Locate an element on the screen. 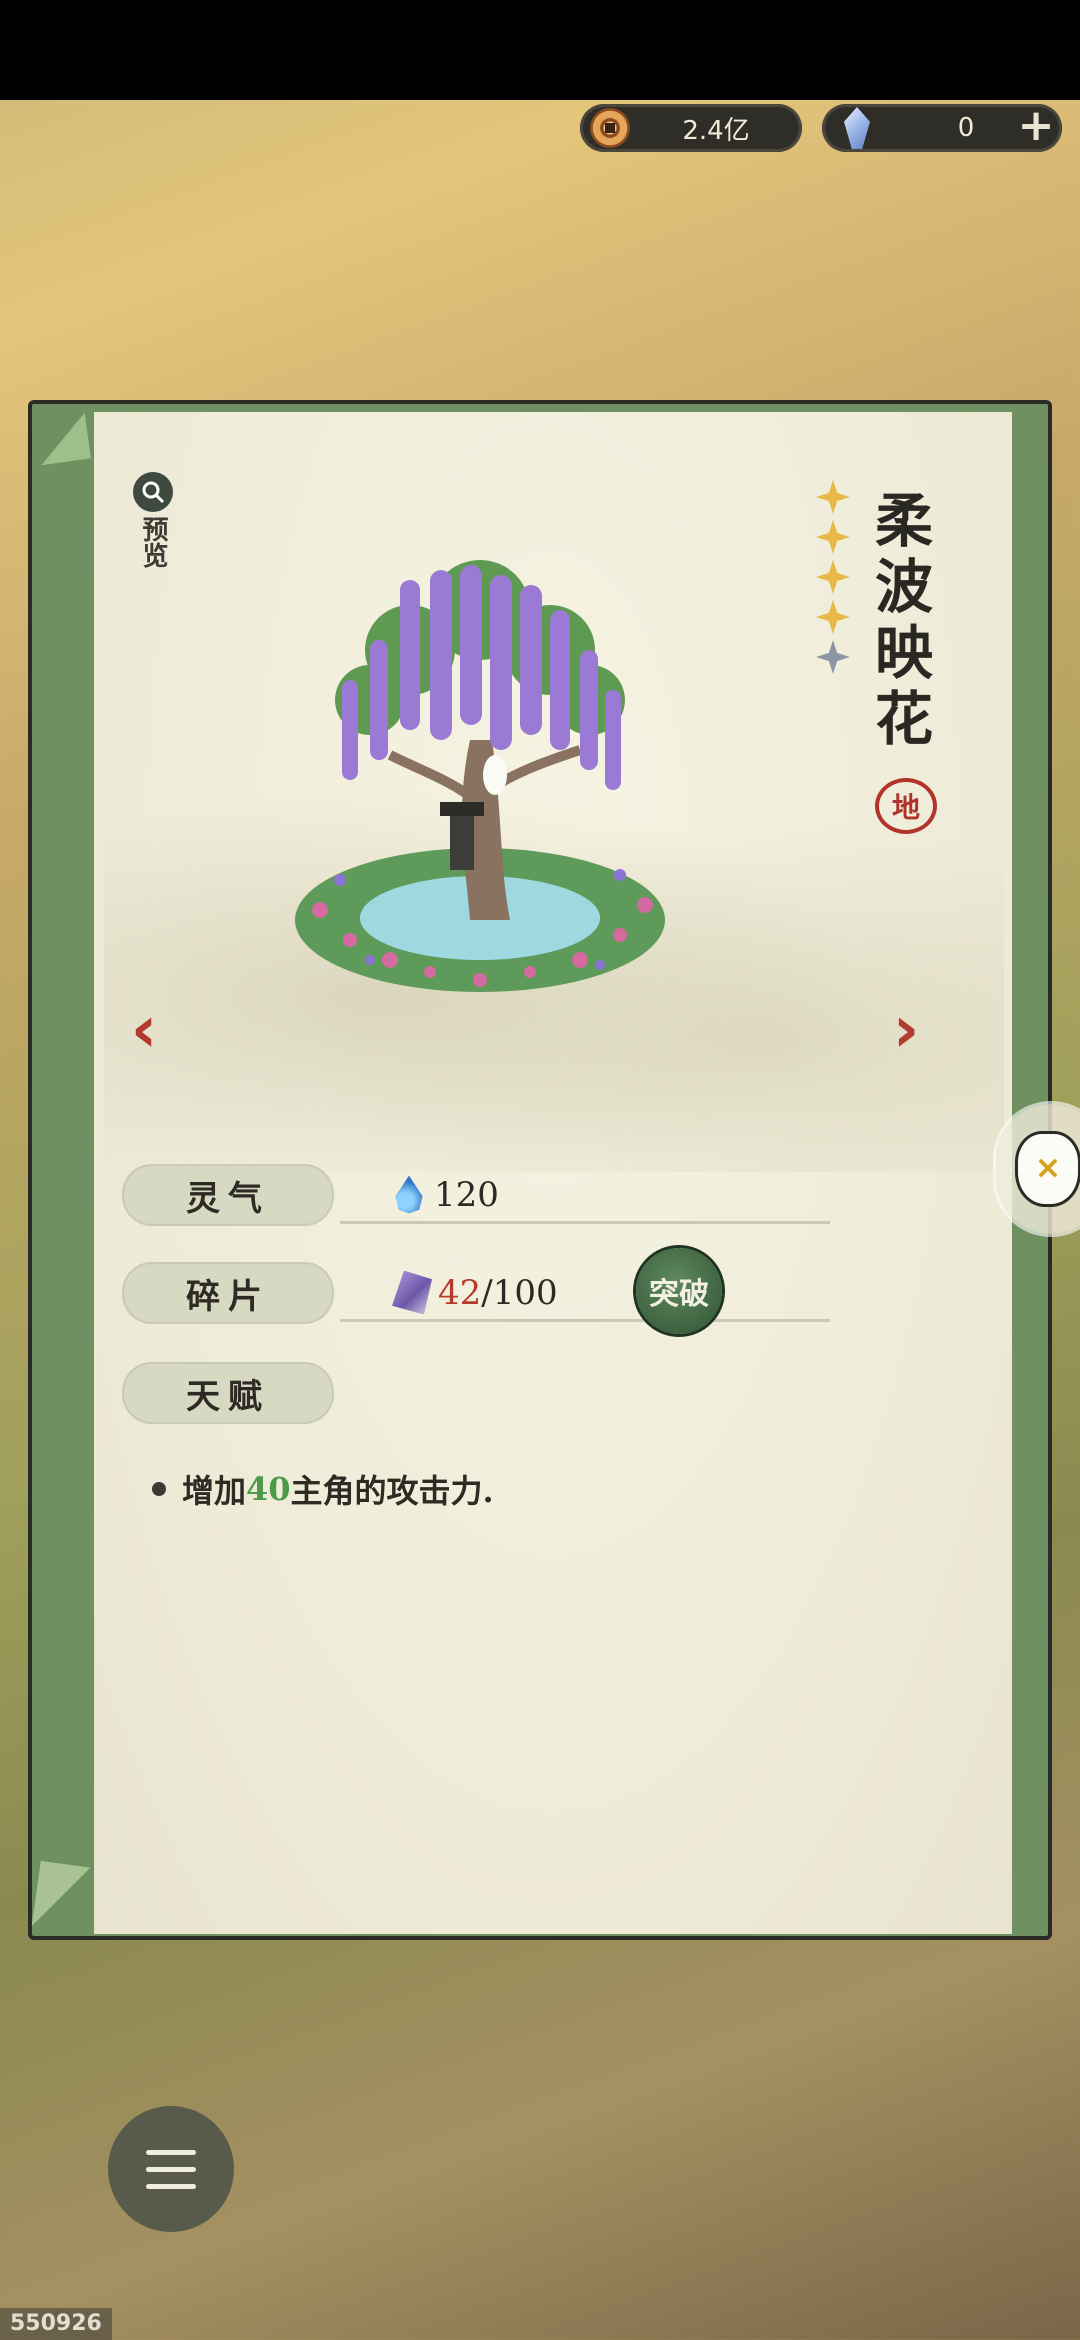 This screenshot has height=2340, width=1080. fragments-current: 42 is located at coordinates (460, 1292).